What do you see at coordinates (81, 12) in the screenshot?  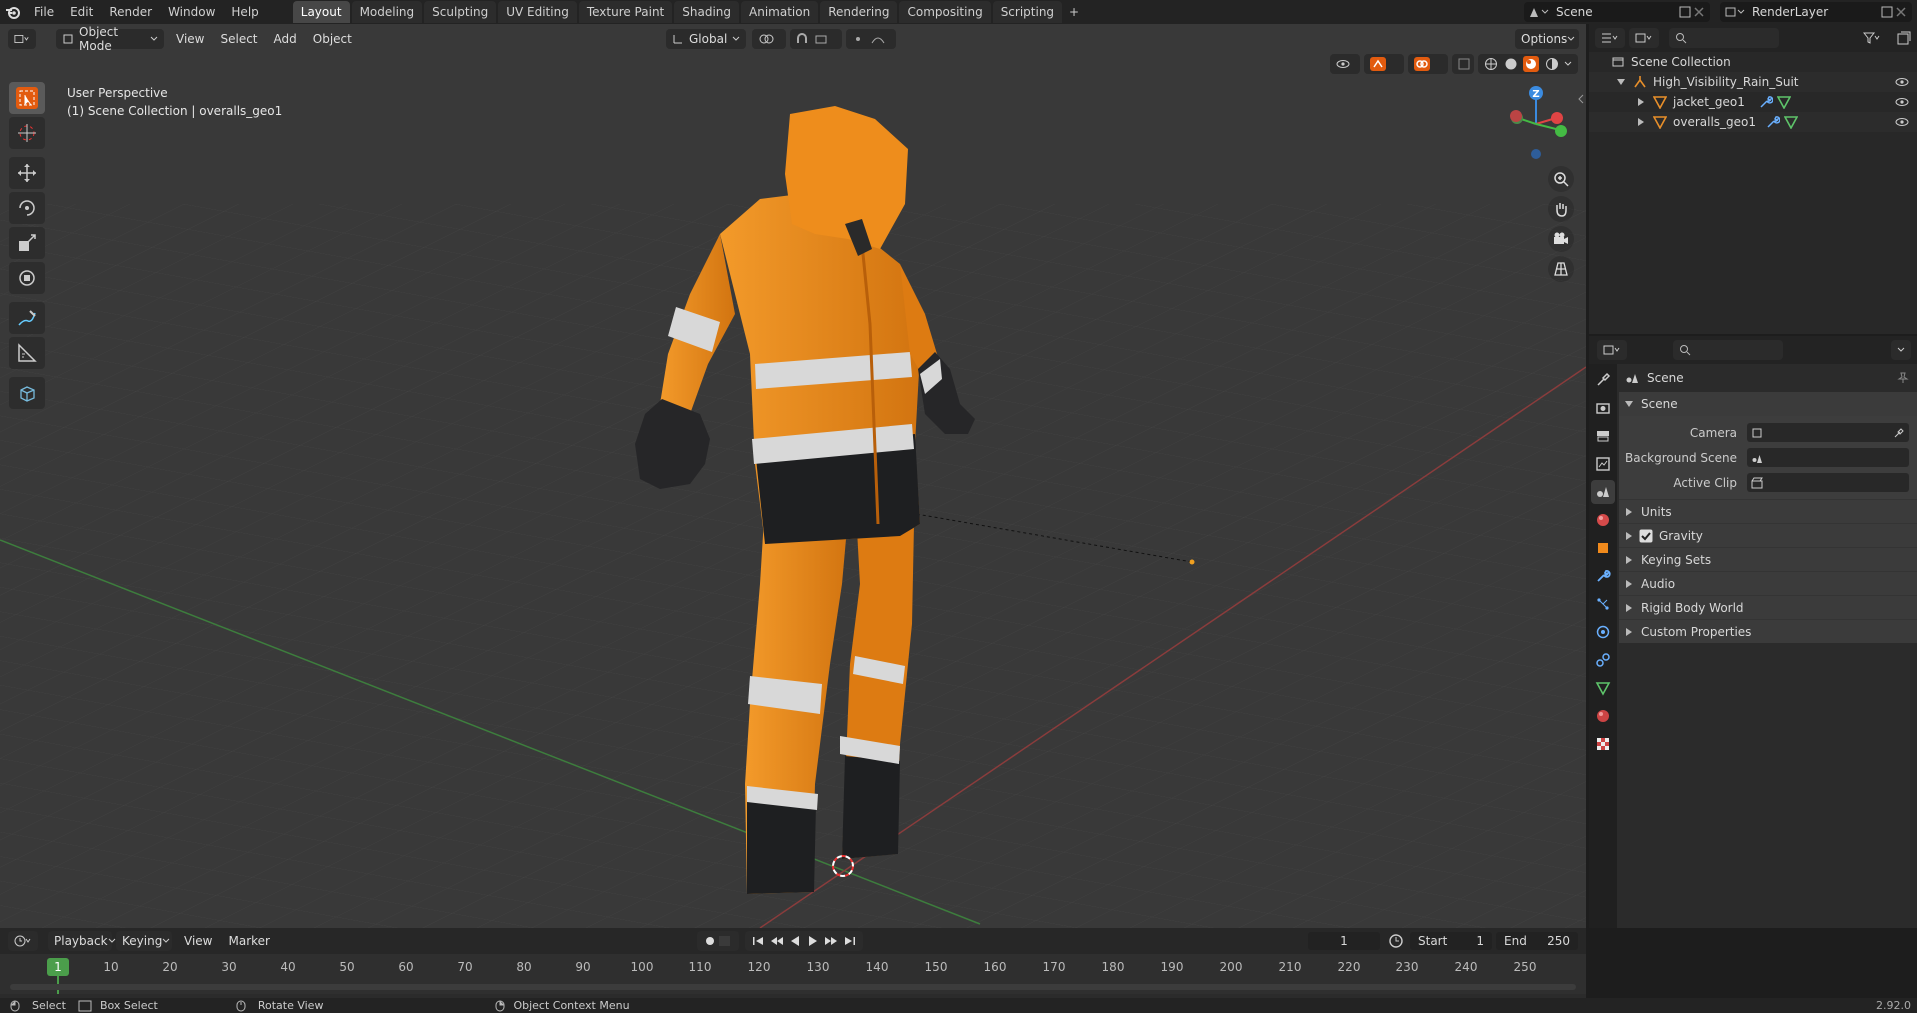 I see `menu-edit: Edit` at bounding box center [81, 12].